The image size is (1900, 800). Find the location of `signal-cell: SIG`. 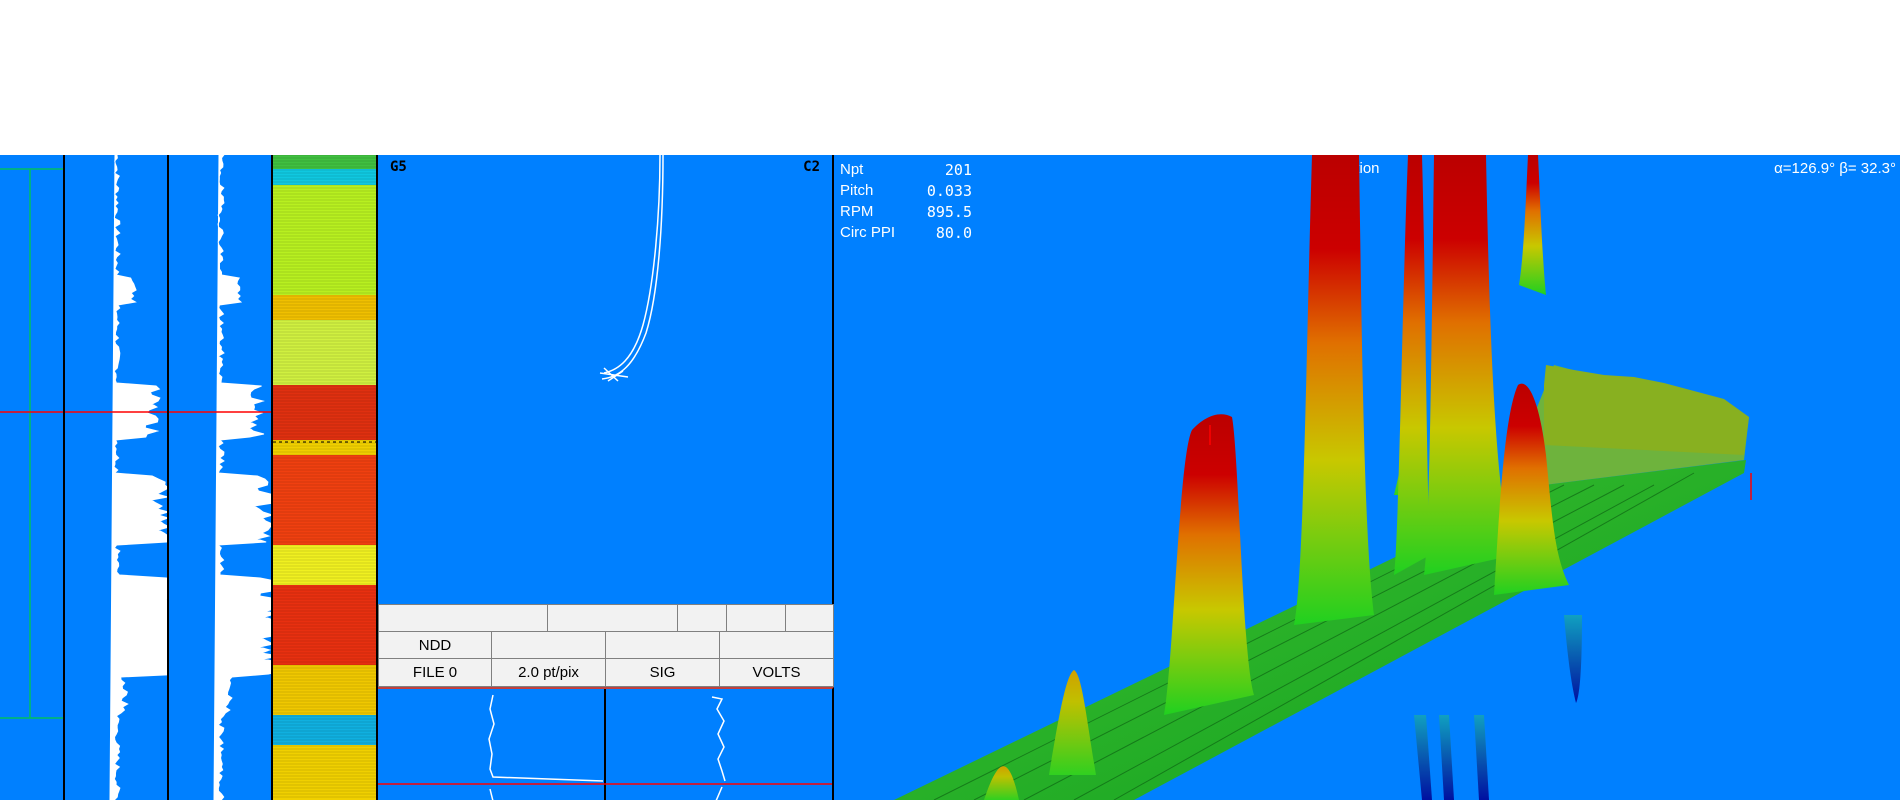

signal-cell: SIG is located at coordinates (662, 672).